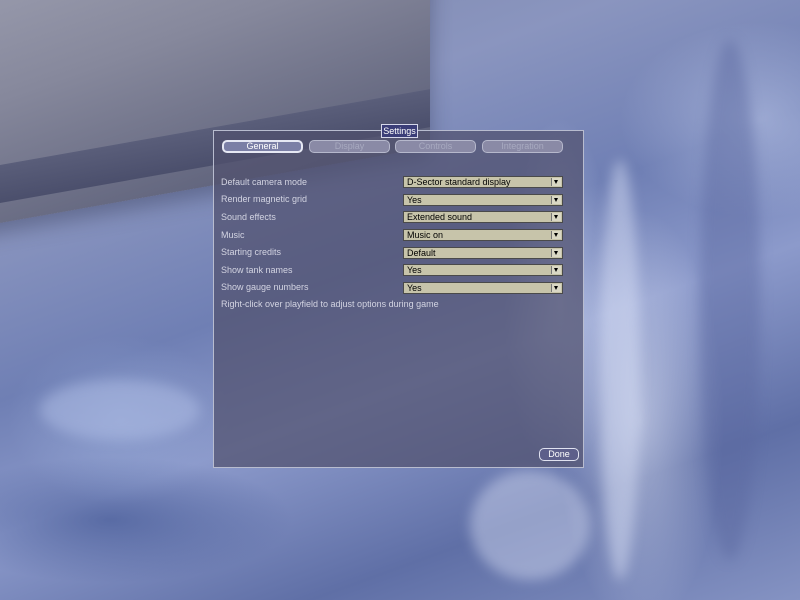 The image size is (800, 600). Describe the element at coordinates (262, 146) in the screenshot. I see `tab-general: General` at that location.